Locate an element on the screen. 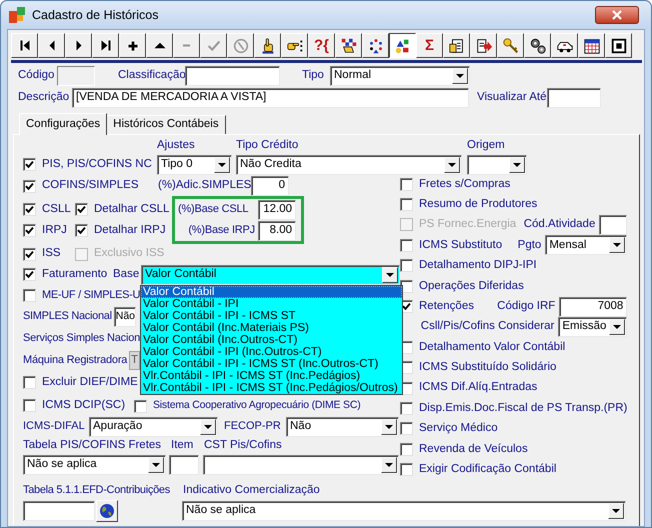 Image resolution: width=652 pixels, height=528 pixels. text-field: T is located at coordinates (134, 360).